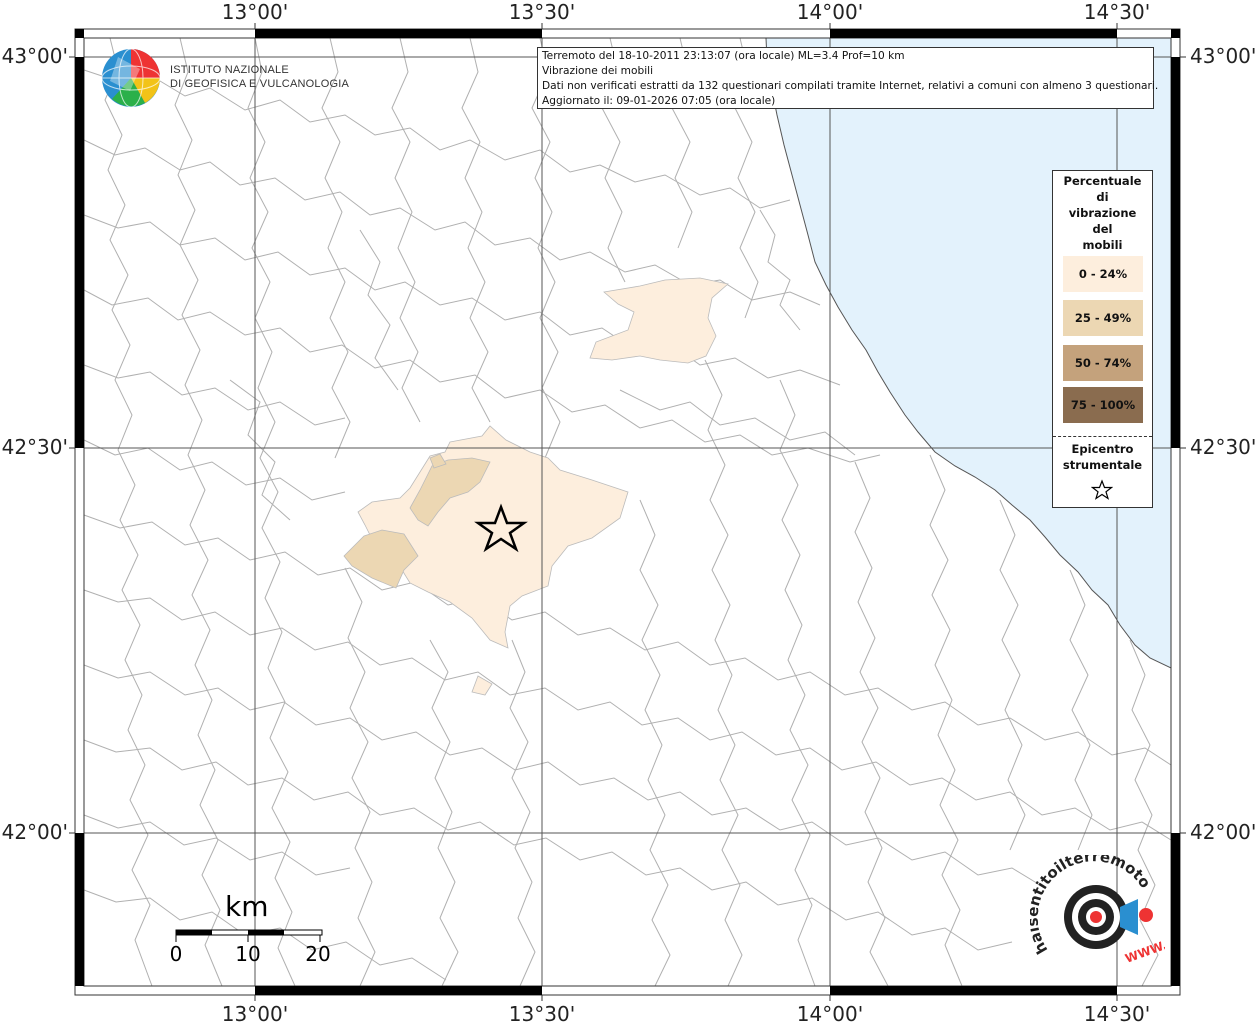 Image resolution: width=1255 pixels, height=1026 pixels. Describe the element at coordinates (247, 906) in the screenshot. I see `scale-unit: km` at that location.